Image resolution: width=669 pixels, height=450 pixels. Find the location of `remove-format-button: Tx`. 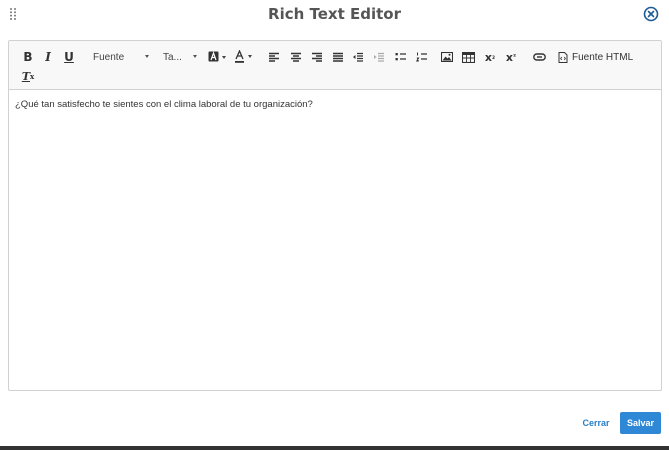

remove-format-button: Tx is located at coordinates (28, 76).